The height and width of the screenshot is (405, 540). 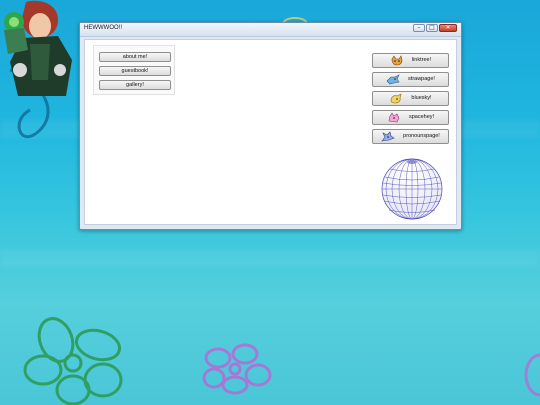 I want to click on character-sticker-image, so click(x=38, y=48).